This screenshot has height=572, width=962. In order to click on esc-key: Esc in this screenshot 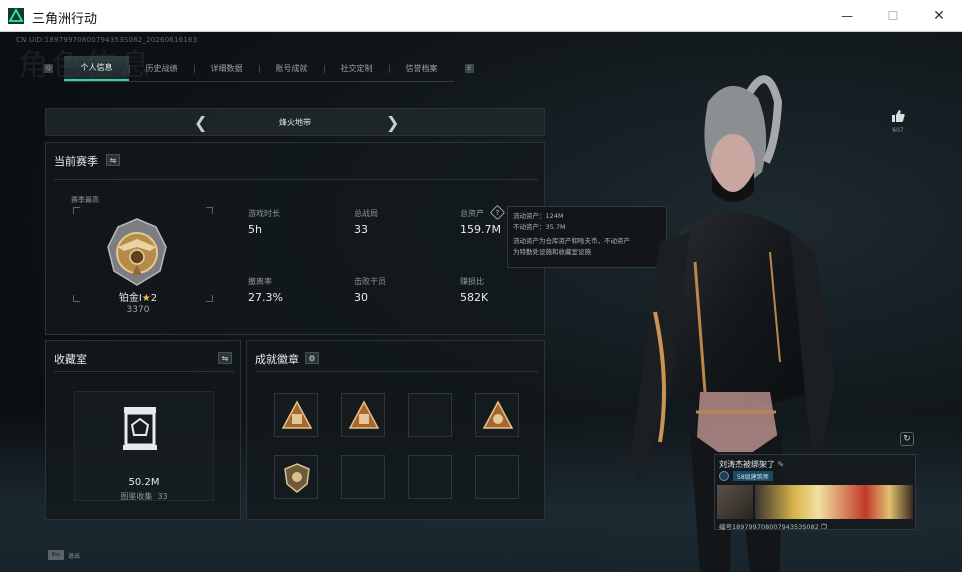, I will do `click(56, 555)`.